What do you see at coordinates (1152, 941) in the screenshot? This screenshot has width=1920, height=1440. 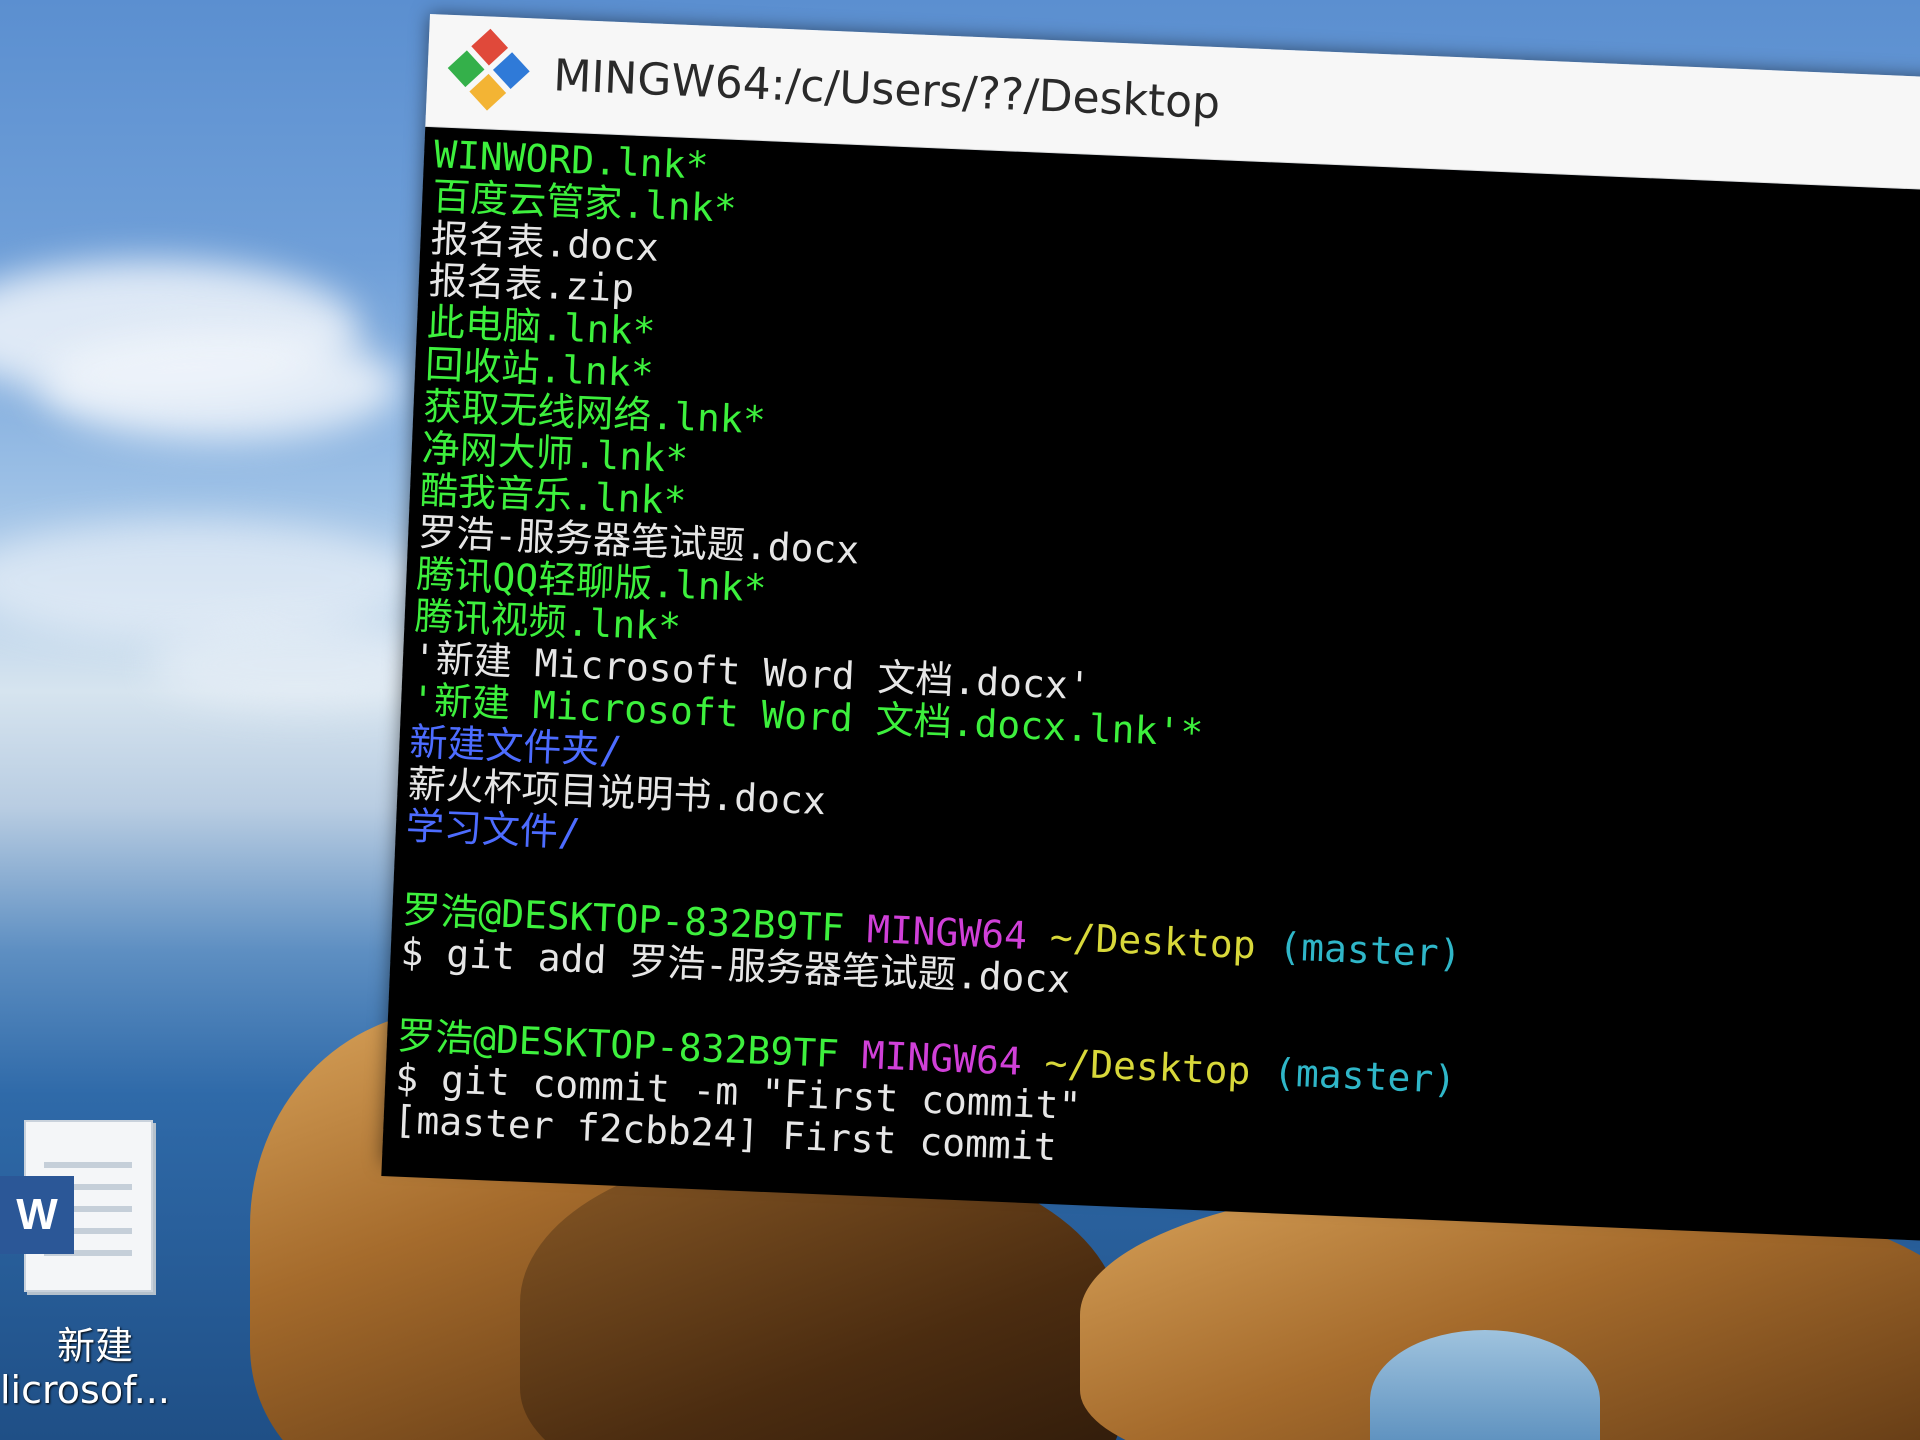 I see `prompt-path: ~/Desktop` at bounding box center [1152, 941].